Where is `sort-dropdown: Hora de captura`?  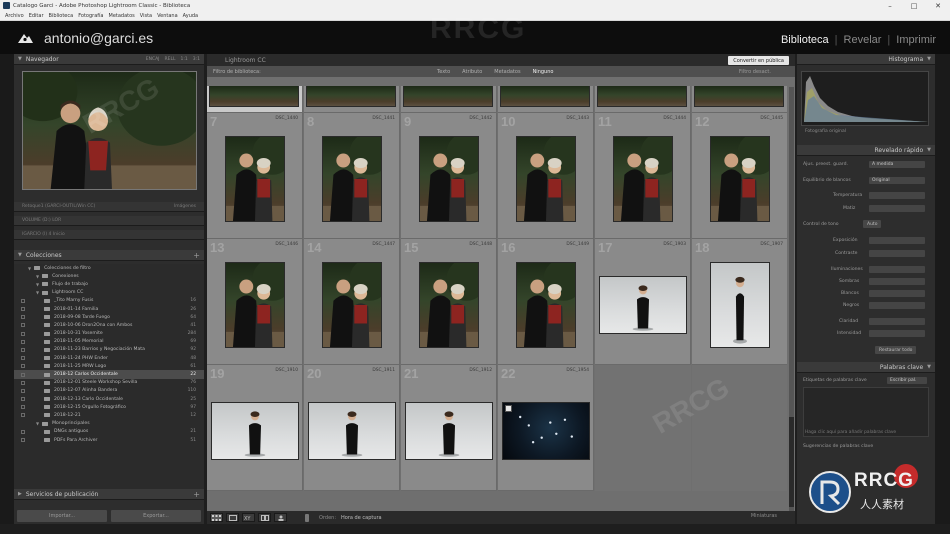
sort-dropdown: Hora de captura is located at coordinates (361, 518).